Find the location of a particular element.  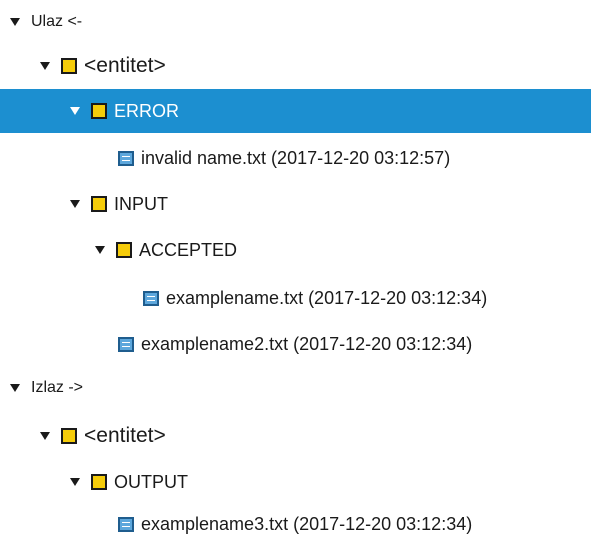

tree-node-file: examplename3.txt (2017-12-20 03:12:34) is located at coordinates (295, 524).